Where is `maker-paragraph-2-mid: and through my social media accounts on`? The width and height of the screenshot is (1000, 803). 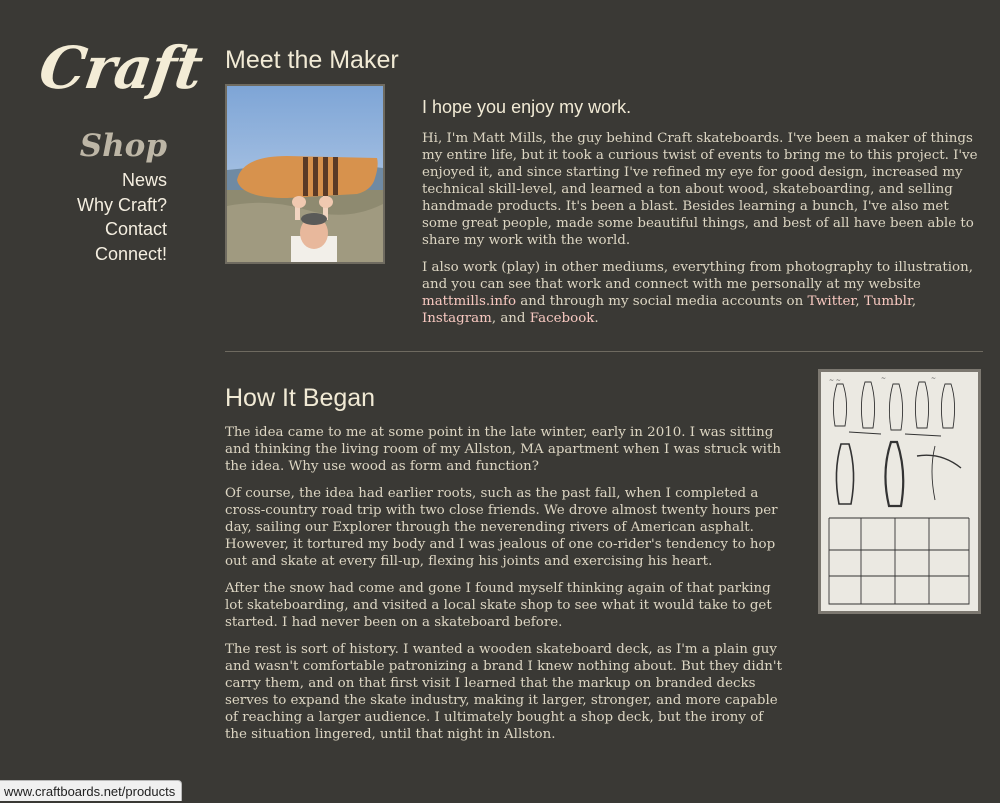
maker-paragraph-2-mid: and through my social media accounts on is located at coordinates (662, 301).